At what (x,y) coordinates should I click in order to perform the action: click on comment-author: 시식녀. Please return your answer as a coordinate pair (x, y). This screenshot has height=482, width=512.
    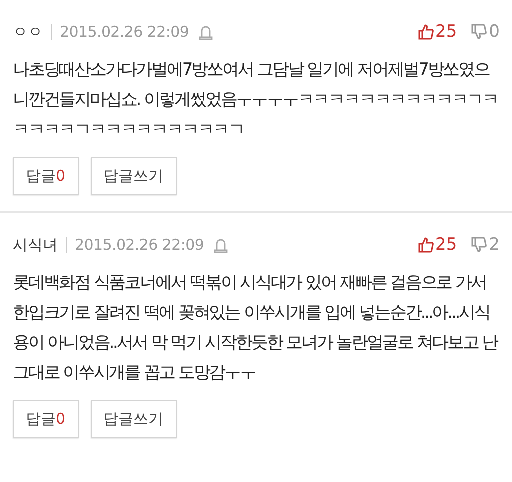
    Looking at the image, I should click on (35, 245).